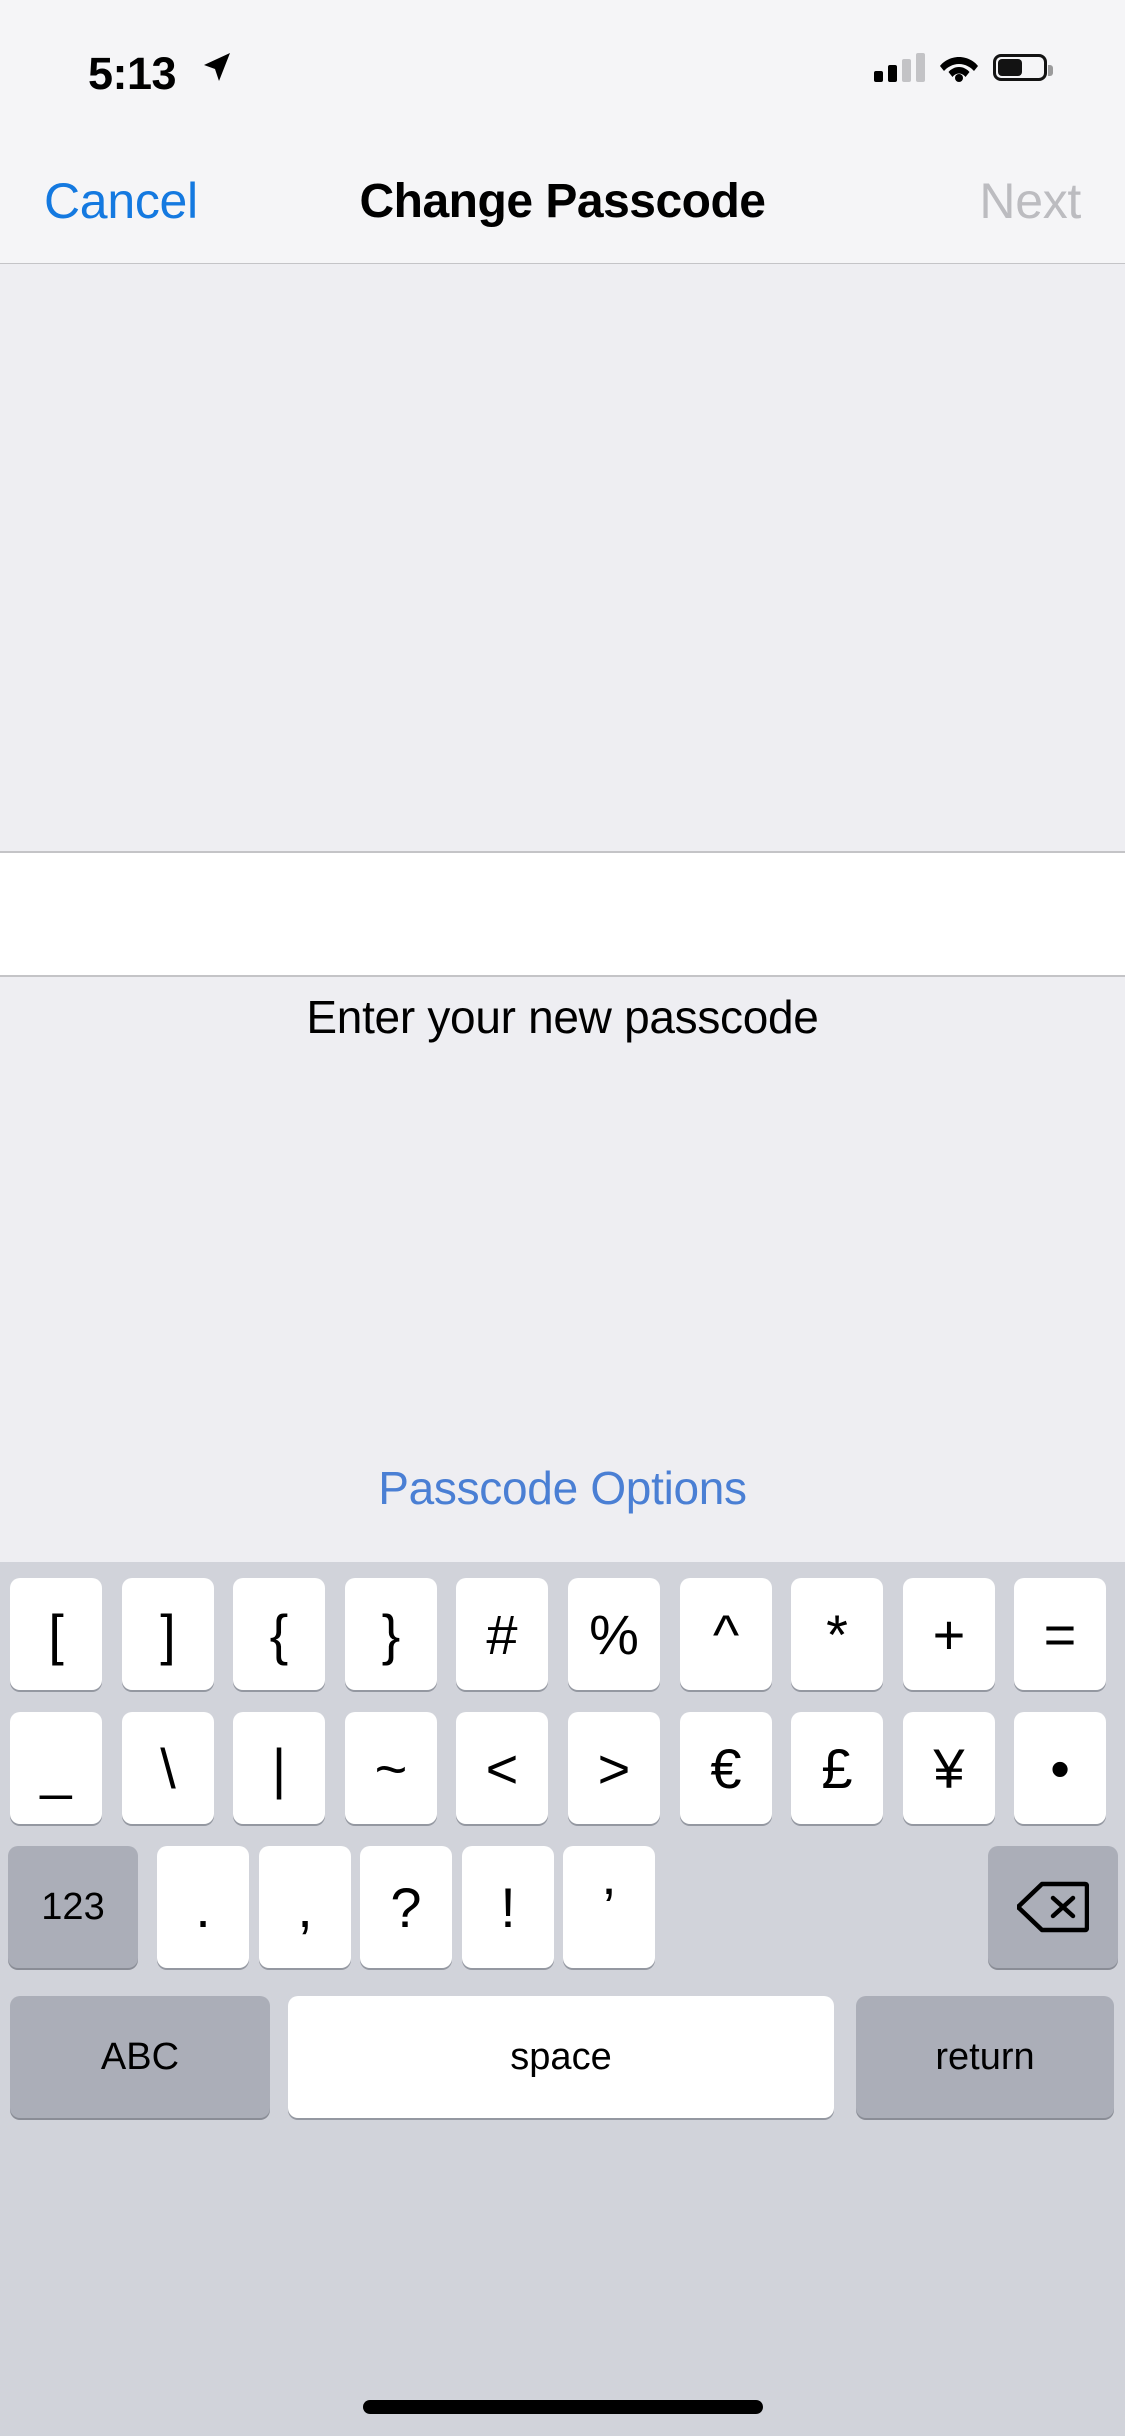 The image size is (1125, 2436). What do you see at coordinates (305, 1907) in the screenshot?
I see `key-,: ,` at bounding box center [305, 1907].